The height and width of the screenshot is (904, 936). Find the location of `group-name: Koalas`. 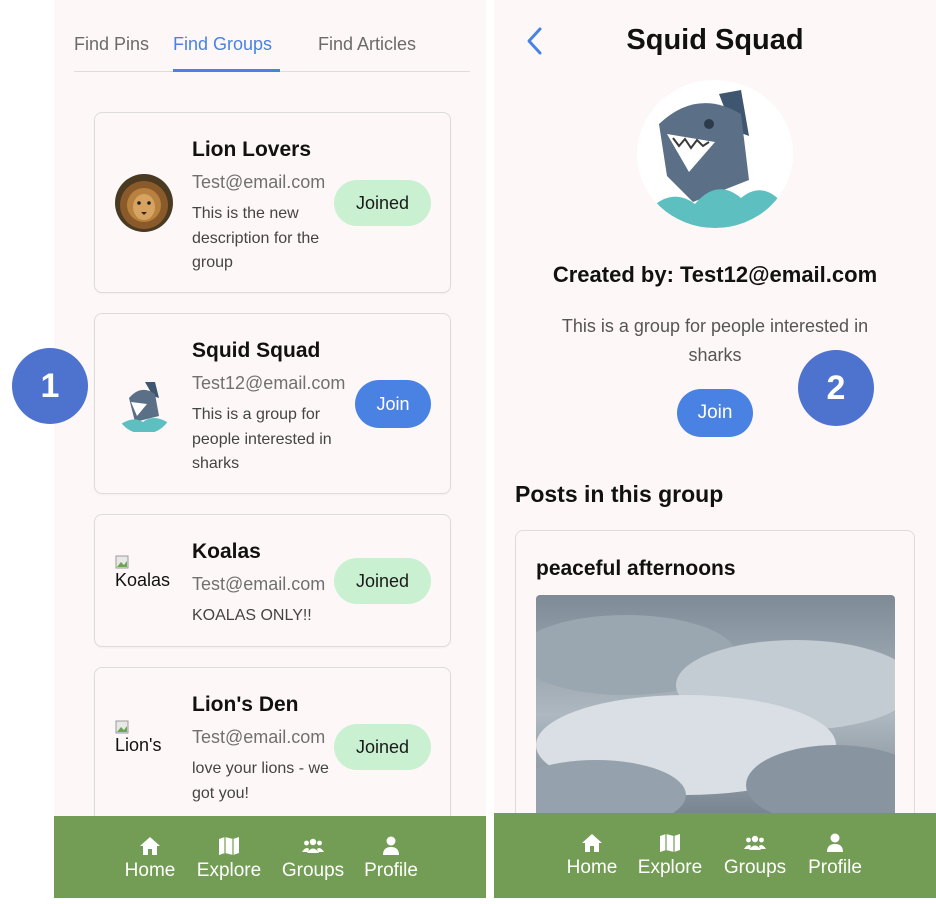

group-name: Koalas is located at coordinates (226, 551).